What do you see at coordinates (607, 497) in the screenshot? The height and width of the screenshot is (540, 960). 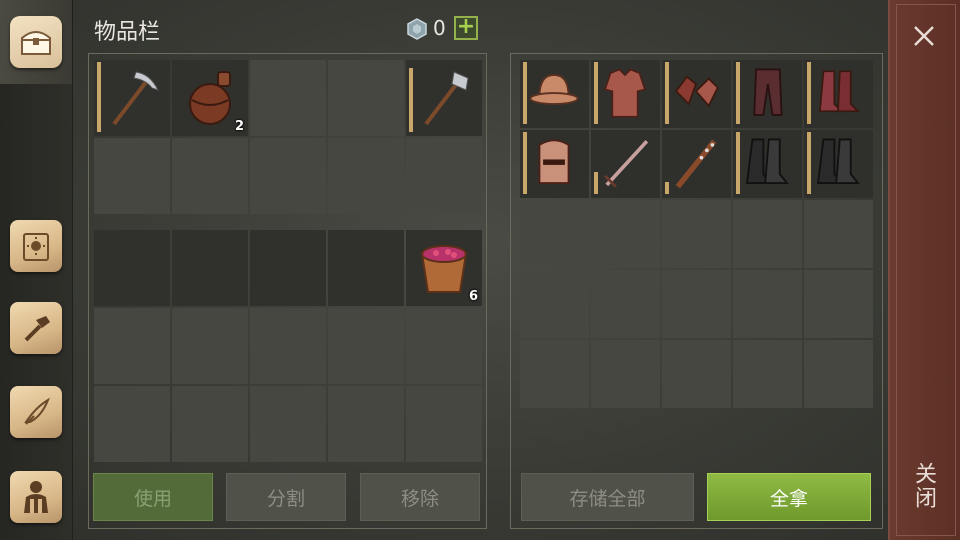 I see `store-all-button: 存储全部` at bounding box center [607, 497].